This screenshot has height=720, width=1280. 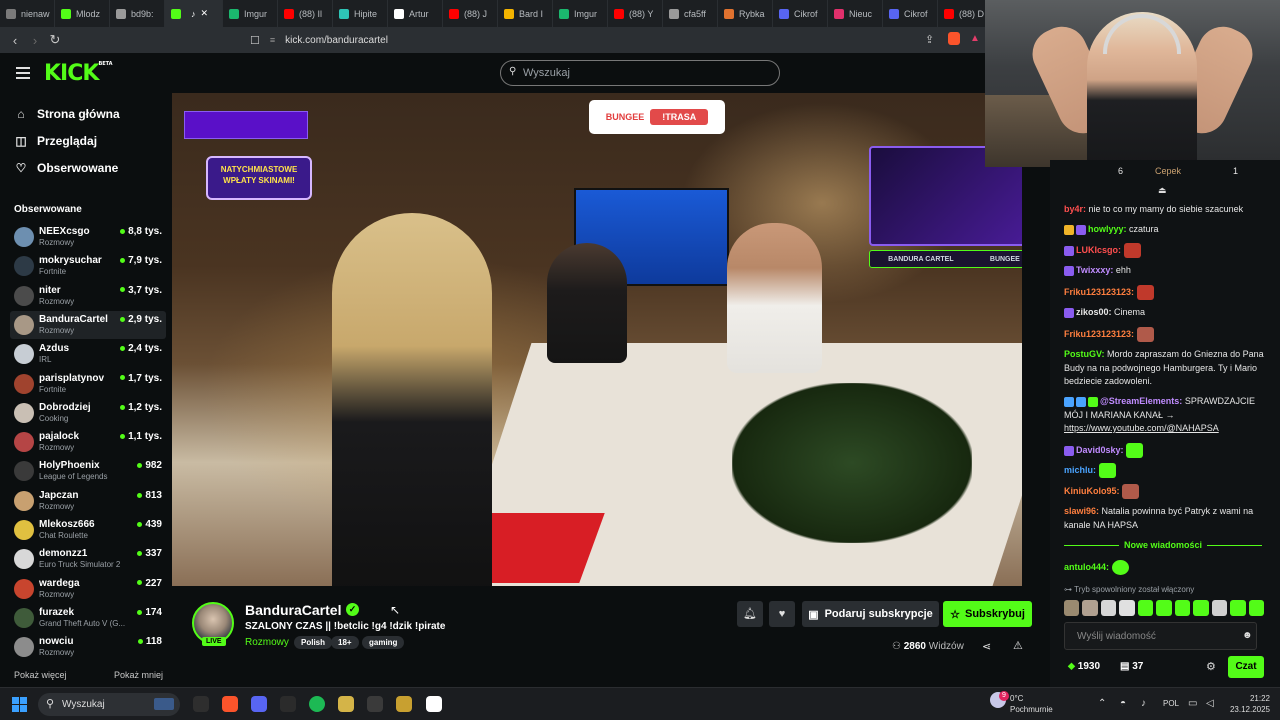 I want to click on emoji-picker-icon: ☻, so click(x=1247, y=635).